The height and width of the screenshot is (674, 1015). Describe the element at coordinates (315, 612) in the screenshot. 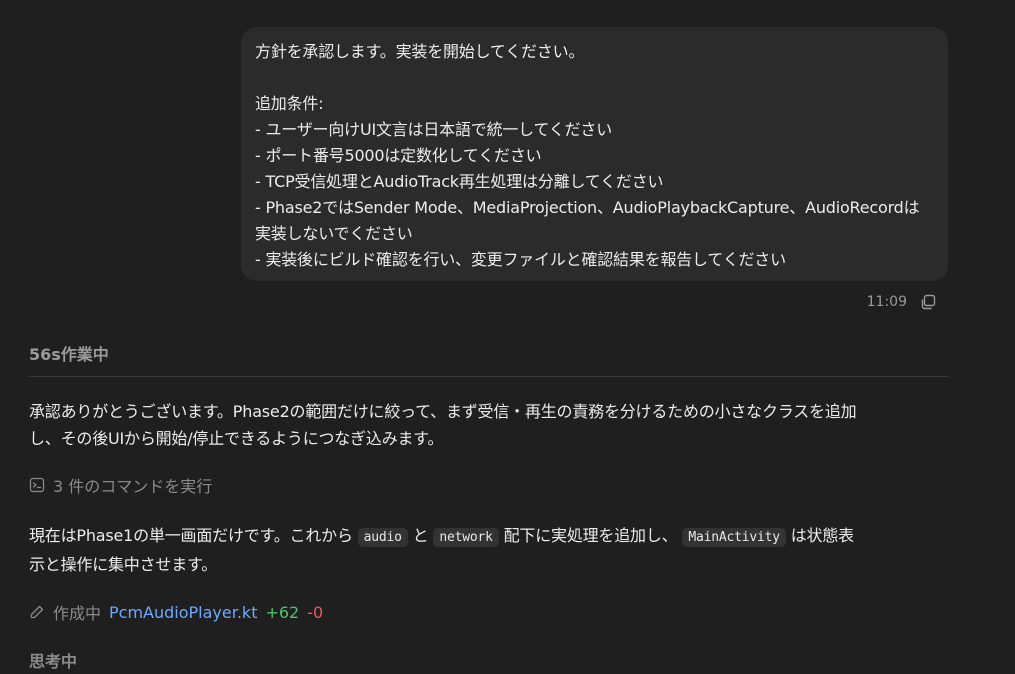

I see `lines-removed: -0` at that location.